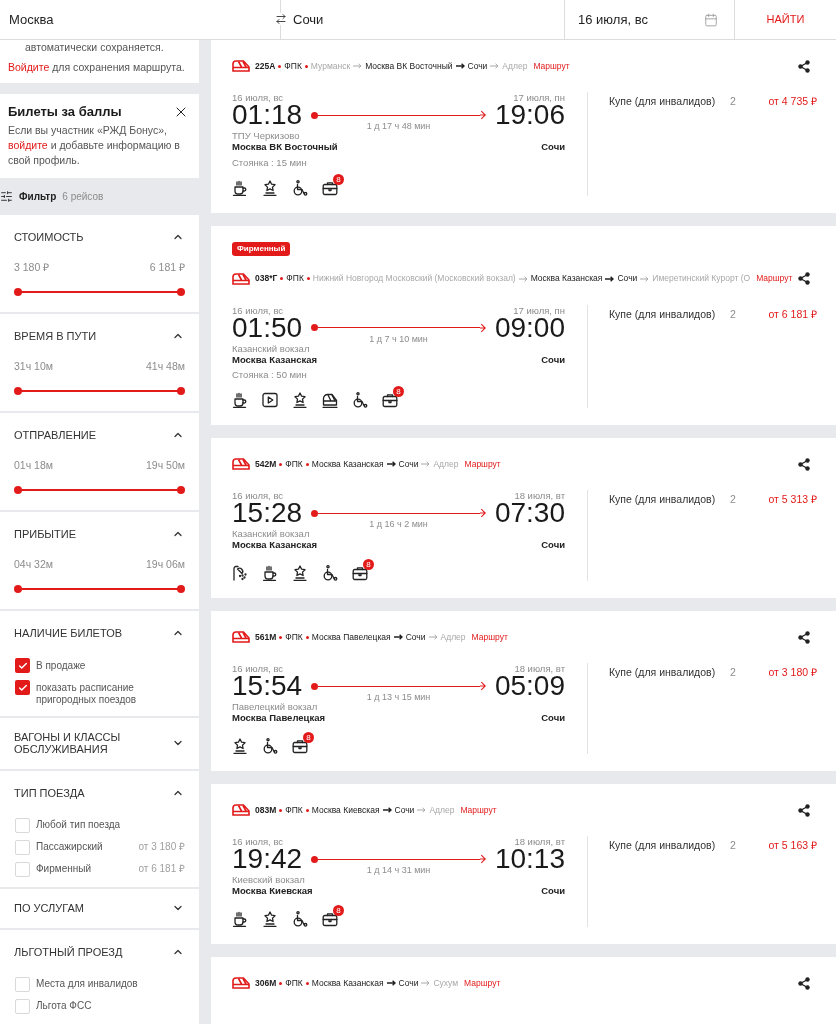 This screenshot has height=1024, width=836. Describe the element at coordinates (99, 534) in the screenshot. I see `section-header: ПРИБЫТИЕ` at that location.